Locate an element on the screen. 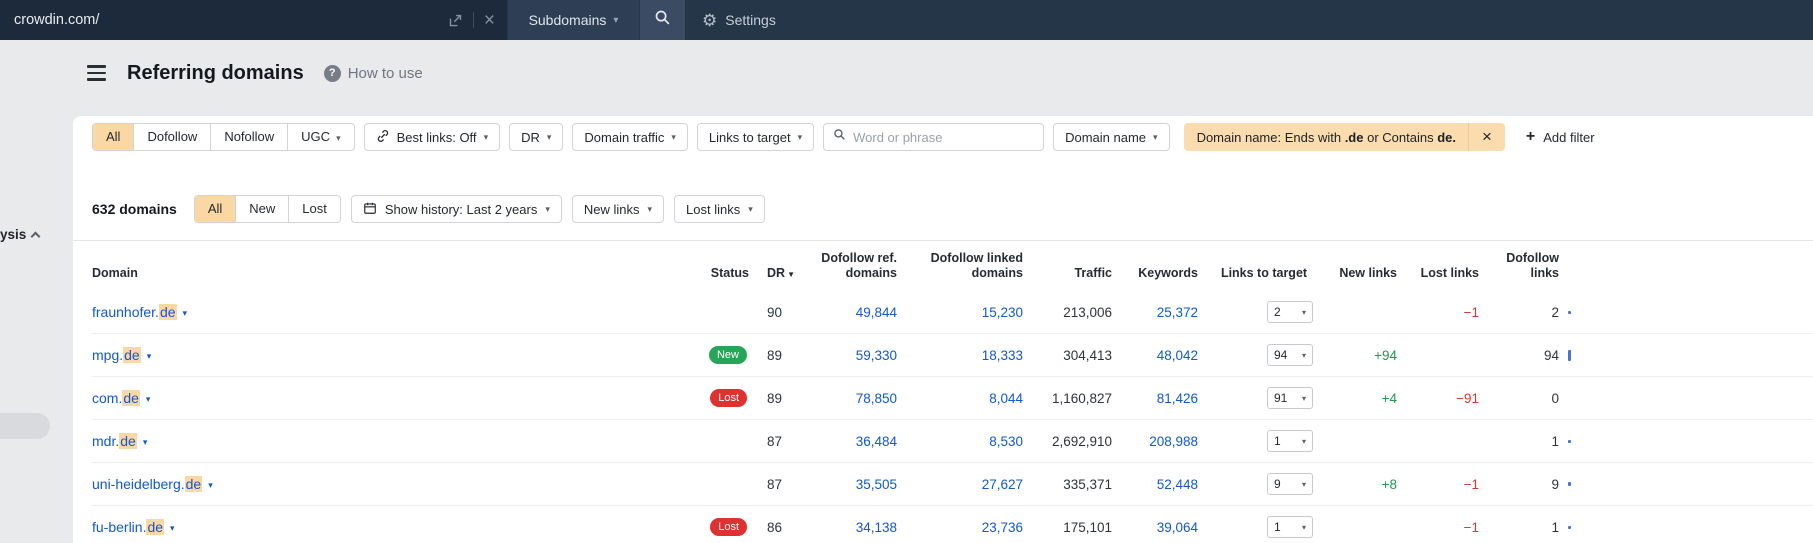  keywords-cell: 81,426 is located at coordinates (1155, 398).